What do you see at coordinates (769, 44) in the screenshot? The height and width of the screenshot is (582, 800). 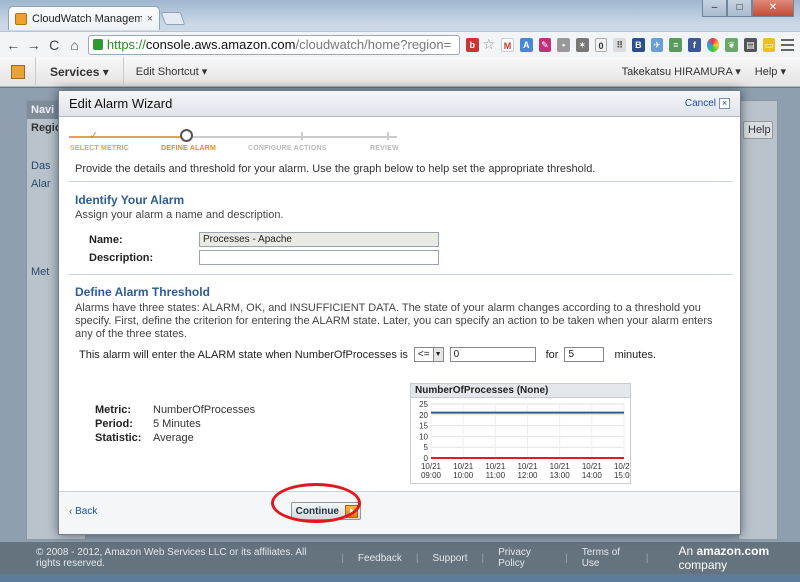 I see `extension-yellow-icon: ▭` at bounding box center [769, 44].